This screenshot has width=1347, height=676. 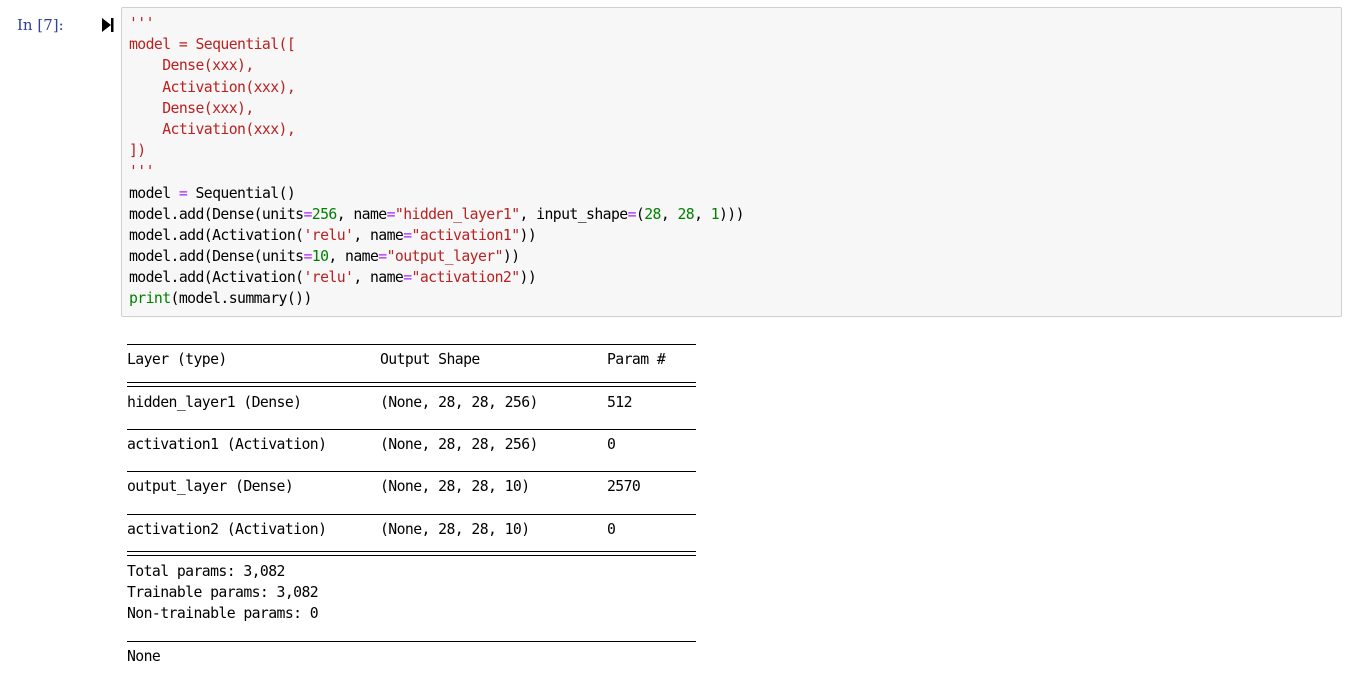 What do you see at coordinates (154, 193) in the screenshot?
I see `code-token: model` at bounding box center [154, 193].